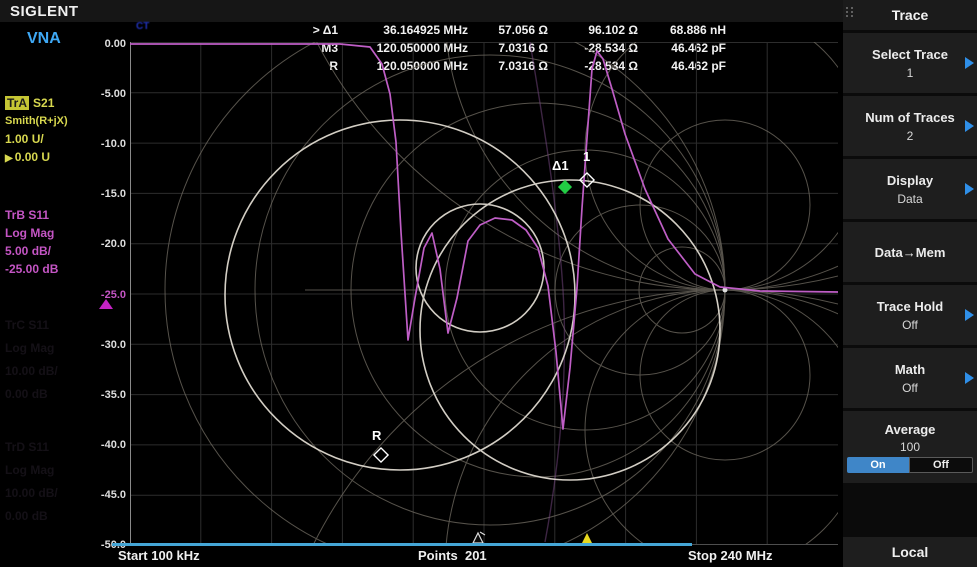 The height and width of the screenshot is (567, 977). Describe the element at coordinates (765, 544) in the screenshot. I see `sweep-axis-line` at that location.